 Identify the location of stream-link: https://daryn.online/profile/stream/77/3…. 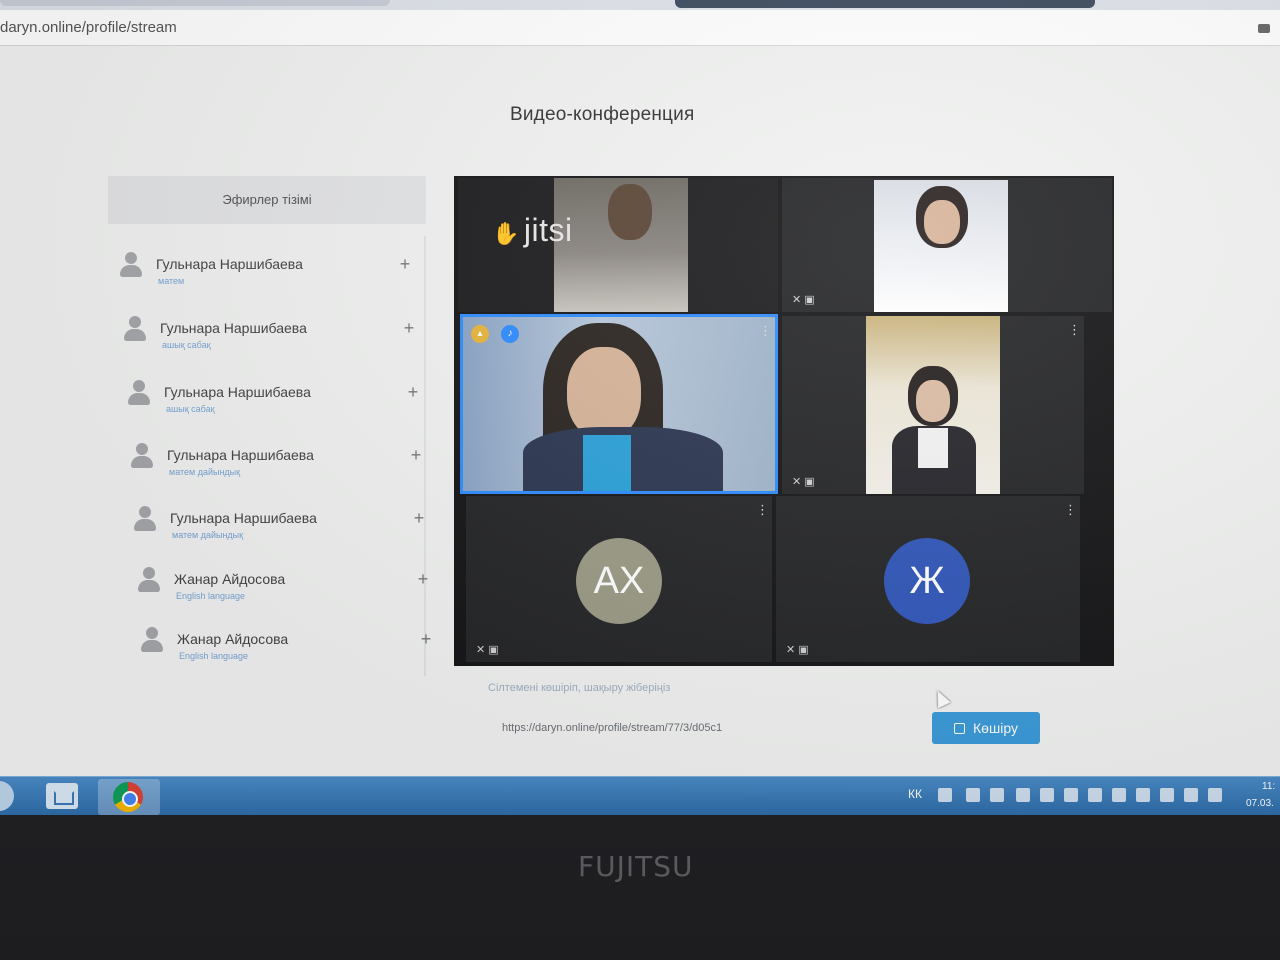
(612, 728).